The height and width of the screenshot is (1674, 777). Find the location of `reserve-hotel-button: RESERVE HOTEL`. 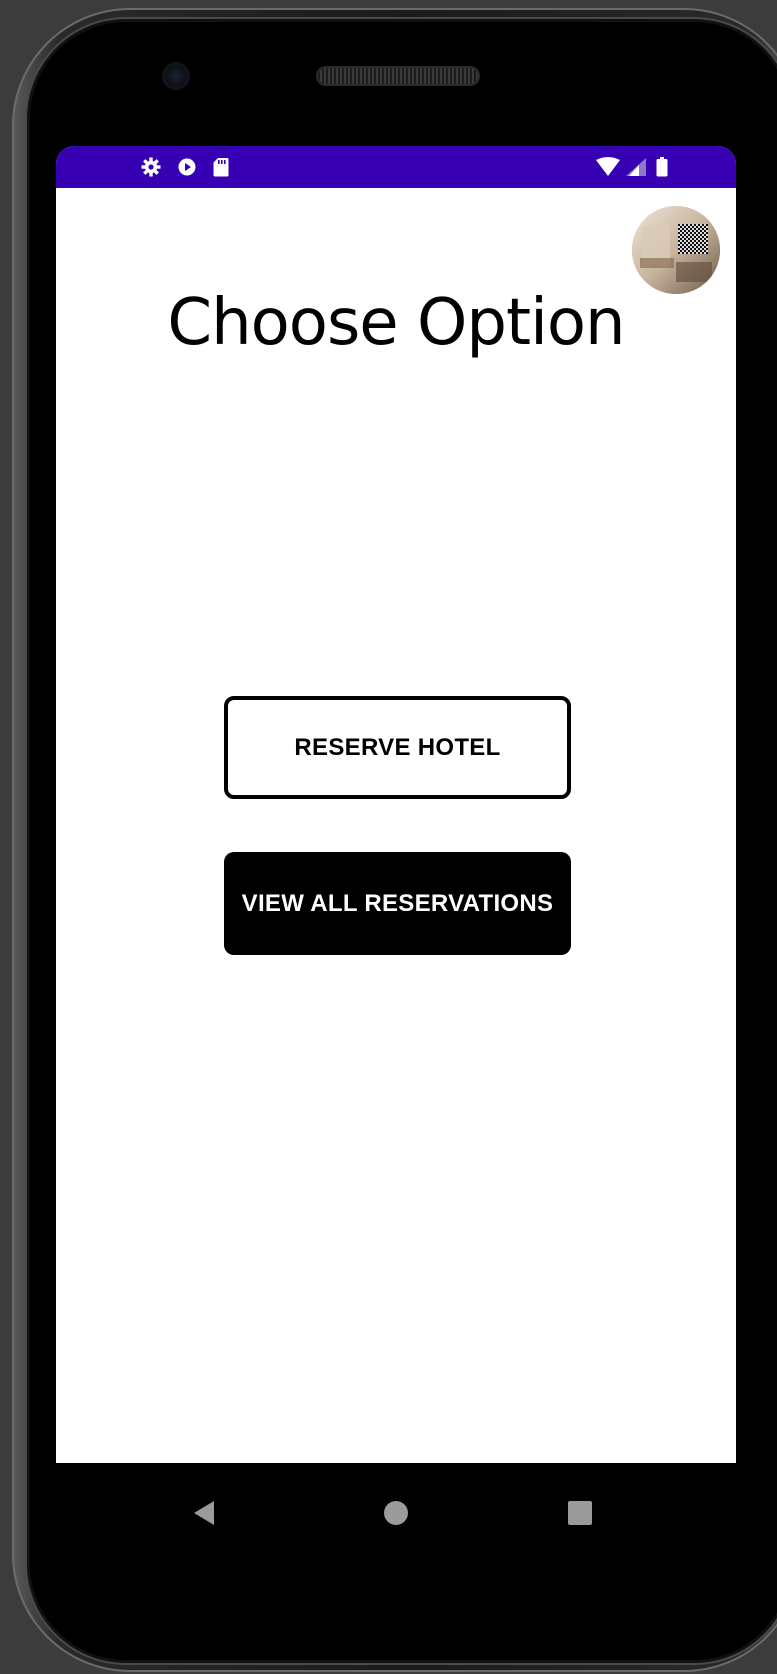

reserve-hotel-button: RESERVE HOTEL is located at coordinates (397, 747).